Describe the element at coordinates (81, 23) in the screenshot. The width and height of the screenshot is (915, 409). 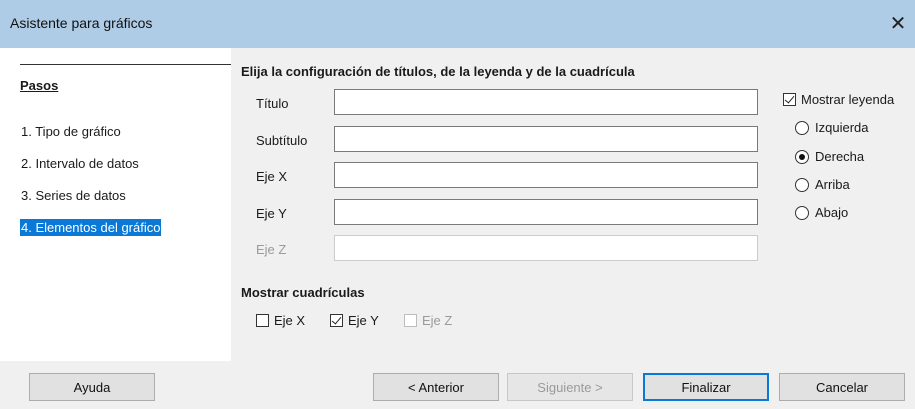
I see `window-title: Asistente para gráficos` at that location.